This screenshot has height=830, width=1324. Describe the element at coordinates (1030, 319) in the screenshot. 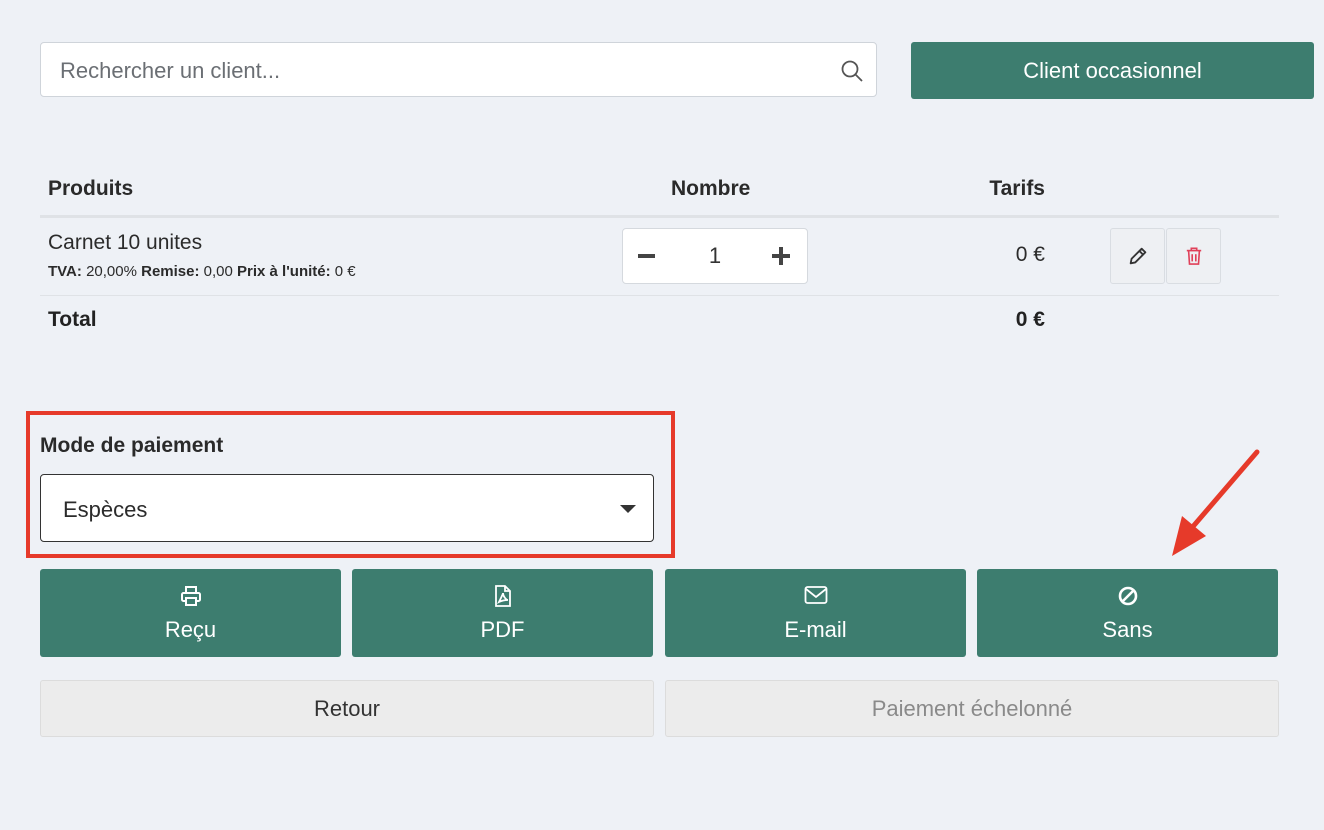

I see `total-value: 0 €` at that location.